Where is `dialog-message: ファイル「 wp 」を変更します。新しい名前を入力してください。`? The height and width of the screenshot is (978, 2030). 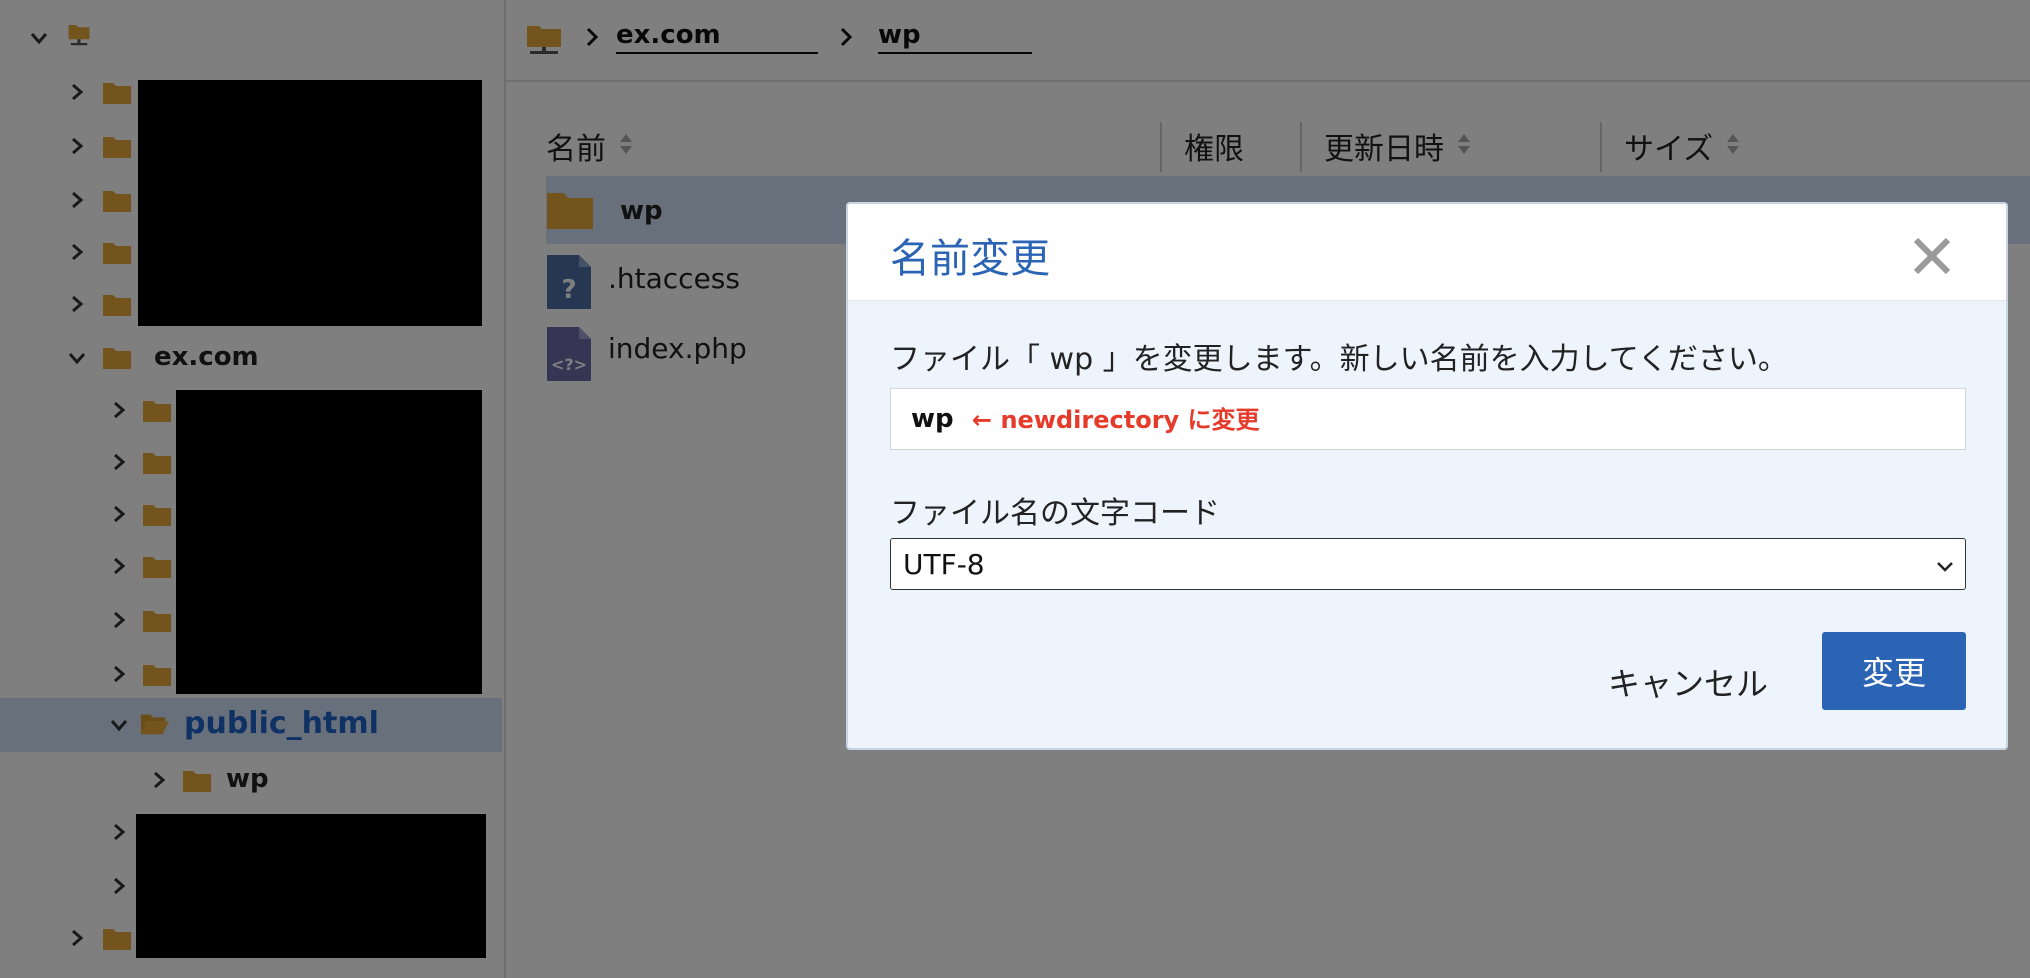 dialog-message: ファイル「 wp 」を変更します。新しい名前を入力してください。 is located at coordinates (1339, 359).